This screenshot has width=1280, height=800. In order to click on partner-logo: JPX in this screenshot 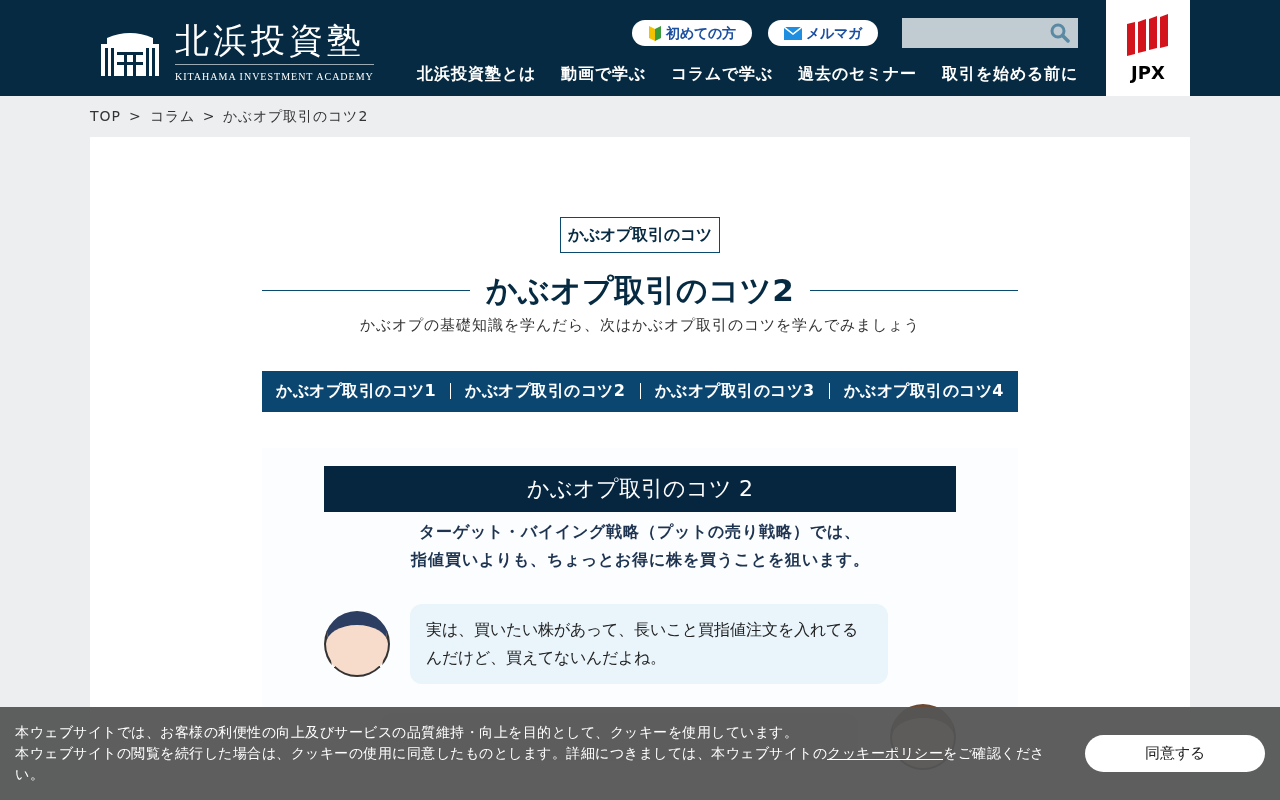, I will do `click(1148, 48)`.